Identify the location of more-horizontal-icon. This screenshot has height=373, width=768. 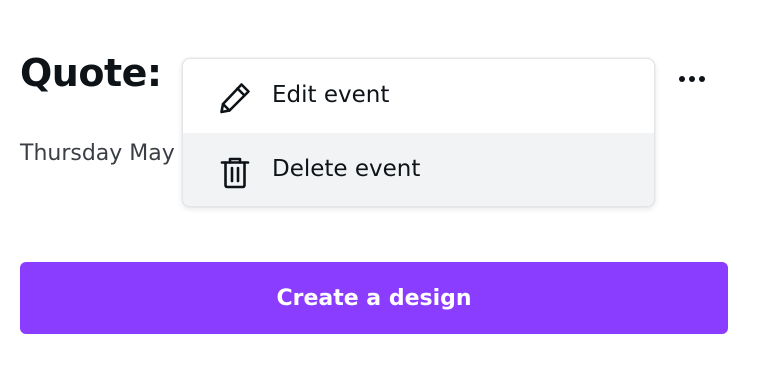
(682, 79).